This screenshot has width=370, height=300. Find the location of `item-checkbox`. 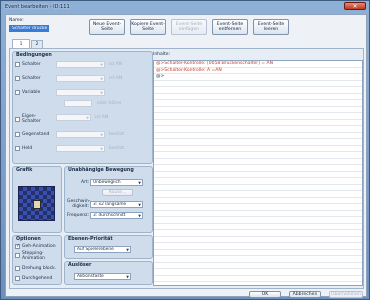

item-checkbox is located at coordinates (17, 134).